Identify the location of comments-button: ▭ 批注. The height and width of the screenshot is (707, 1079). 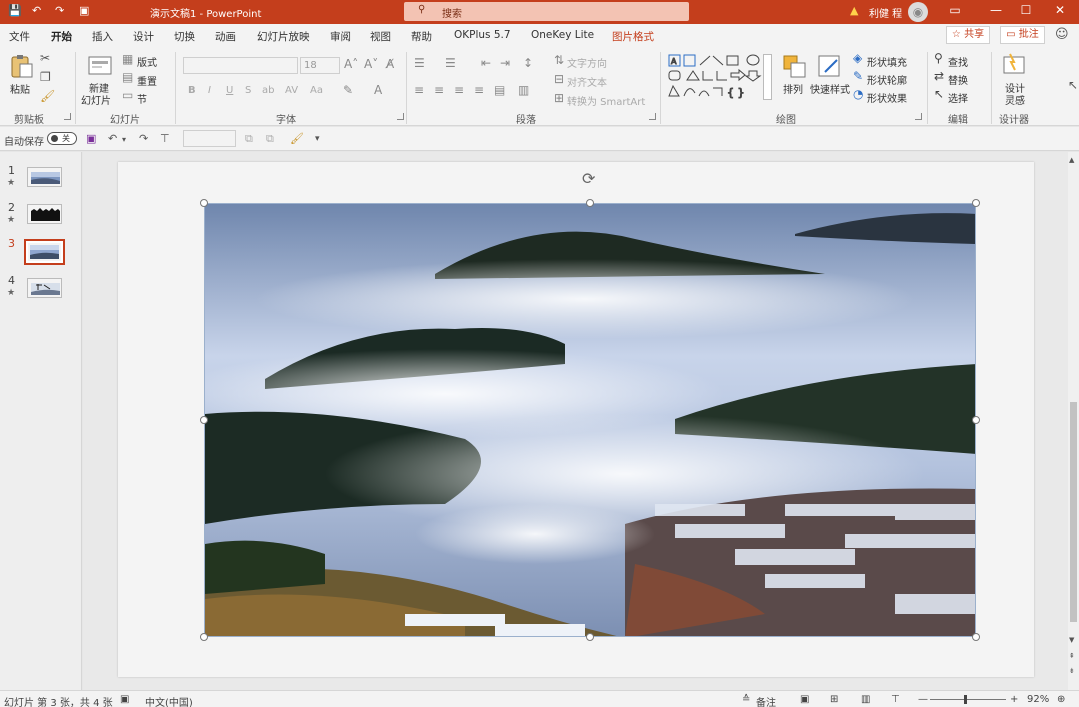
(1022, 35).